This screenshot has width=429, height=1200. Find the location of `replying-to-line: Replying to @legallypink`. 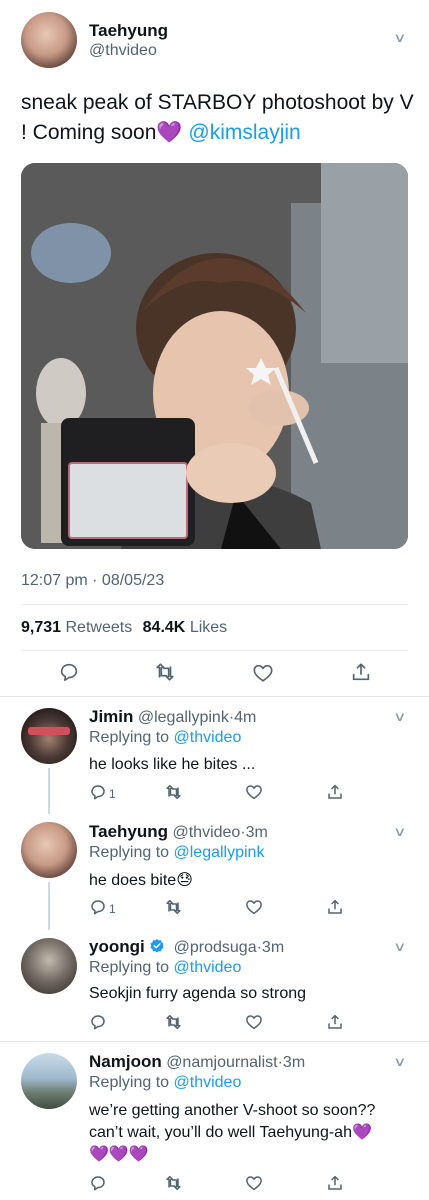

replying-to-line: Replying to @legallypink is located at coordinates (176, 853).